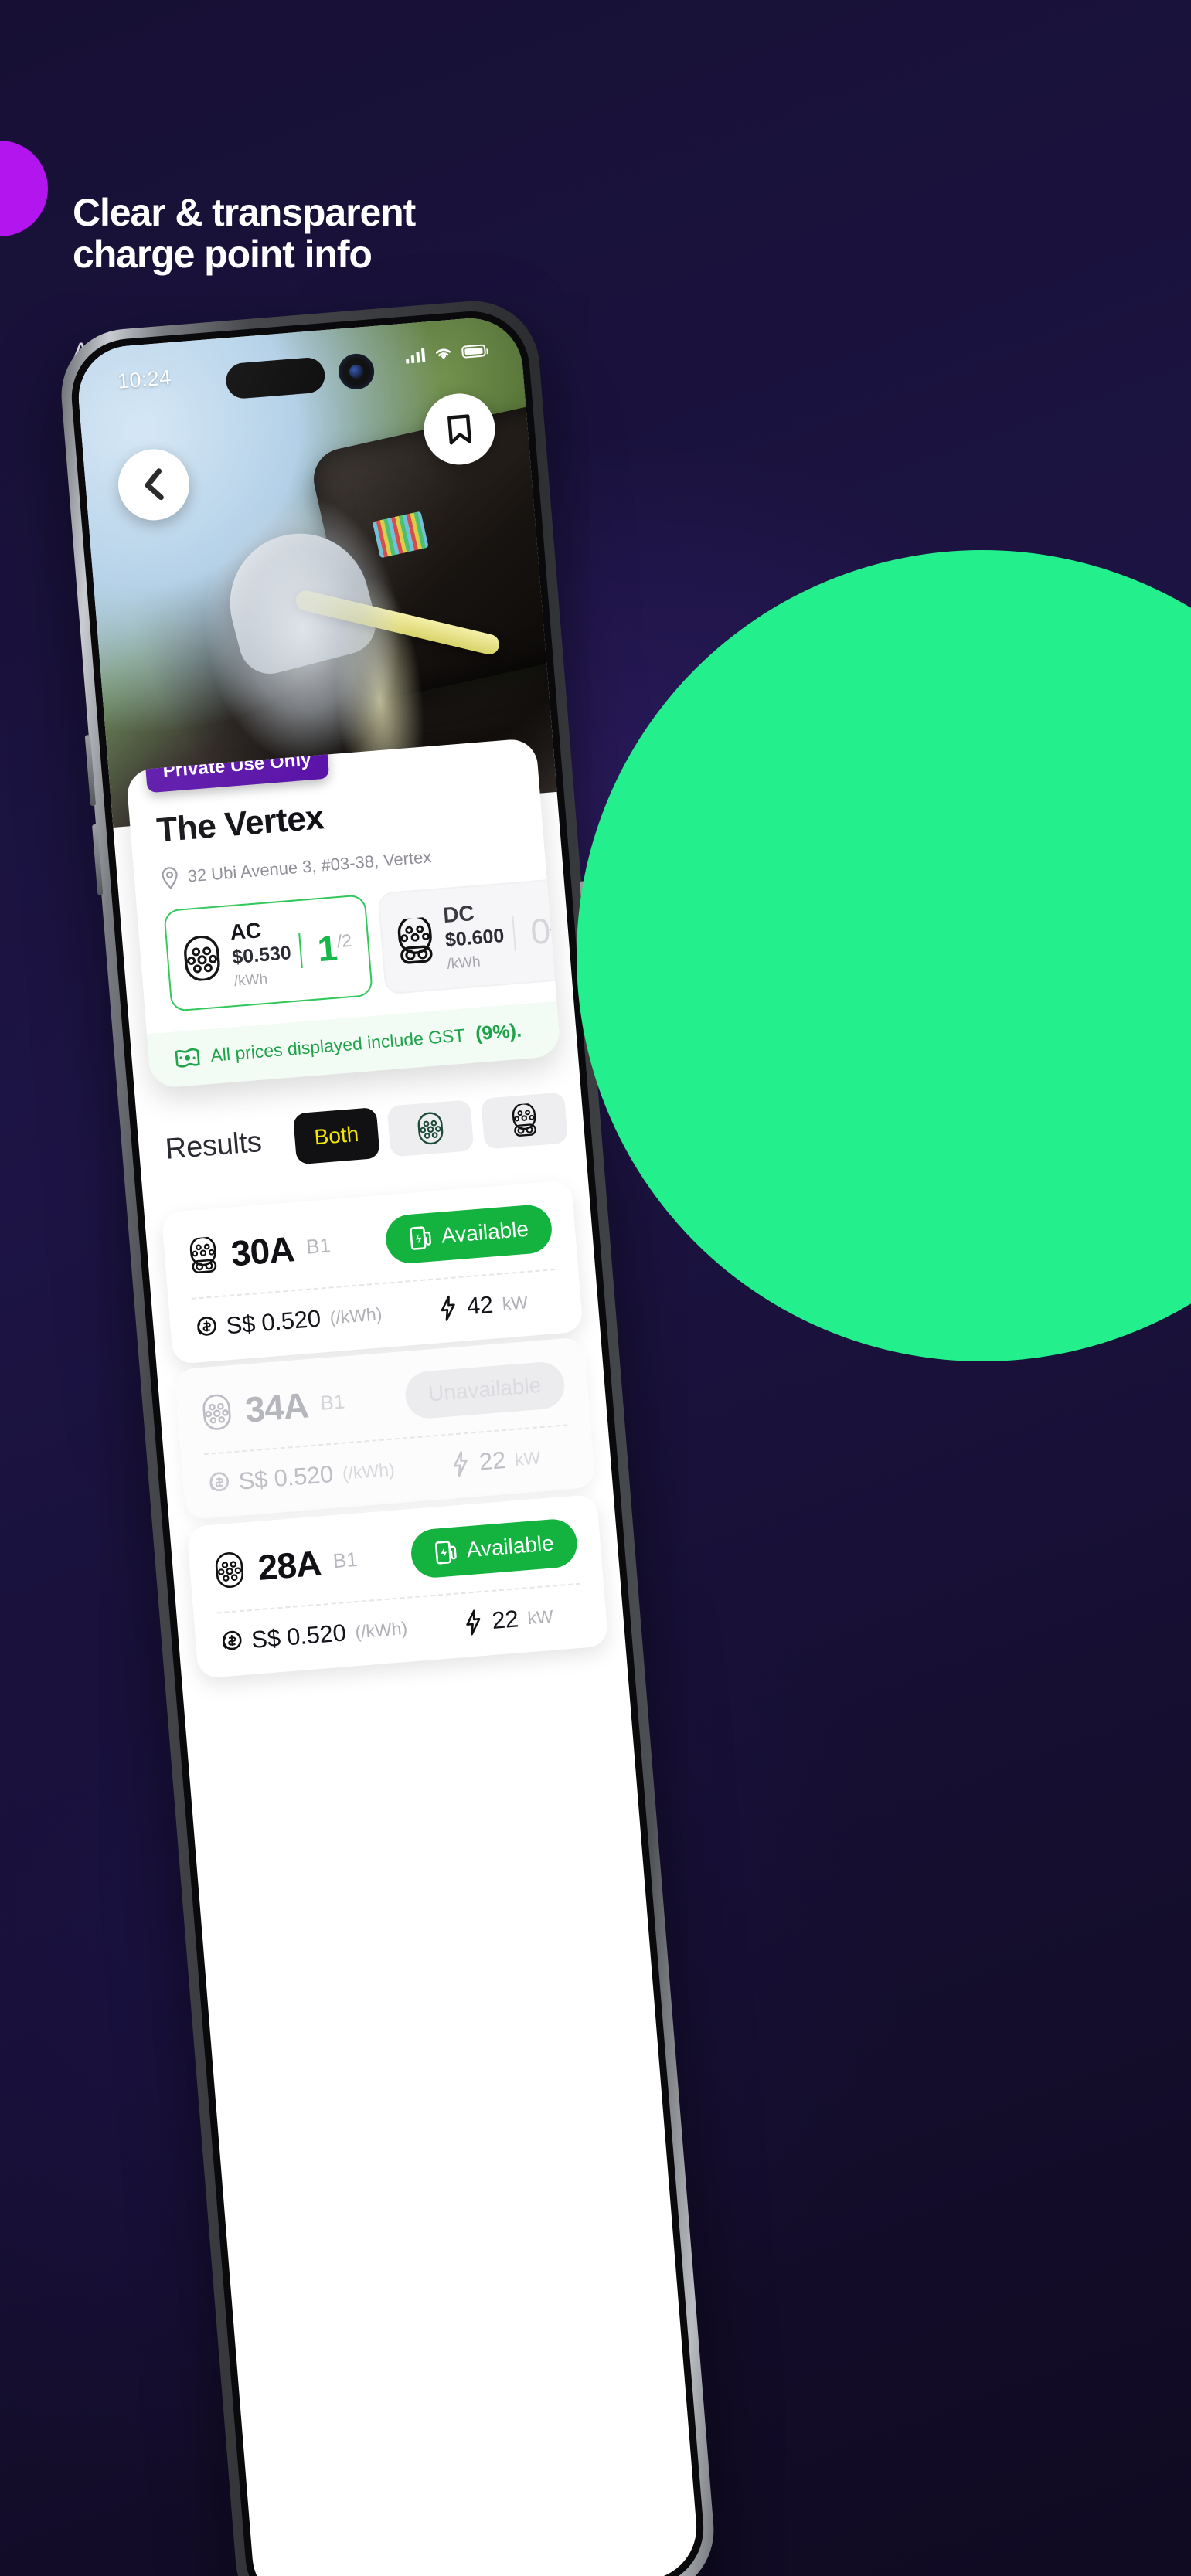 The height and width of the screenshot is (2576, 1191). Describe the element at coordinates (474, 938) in the screenshot. I see `connector-dc-price-value: $0.600` at that location.